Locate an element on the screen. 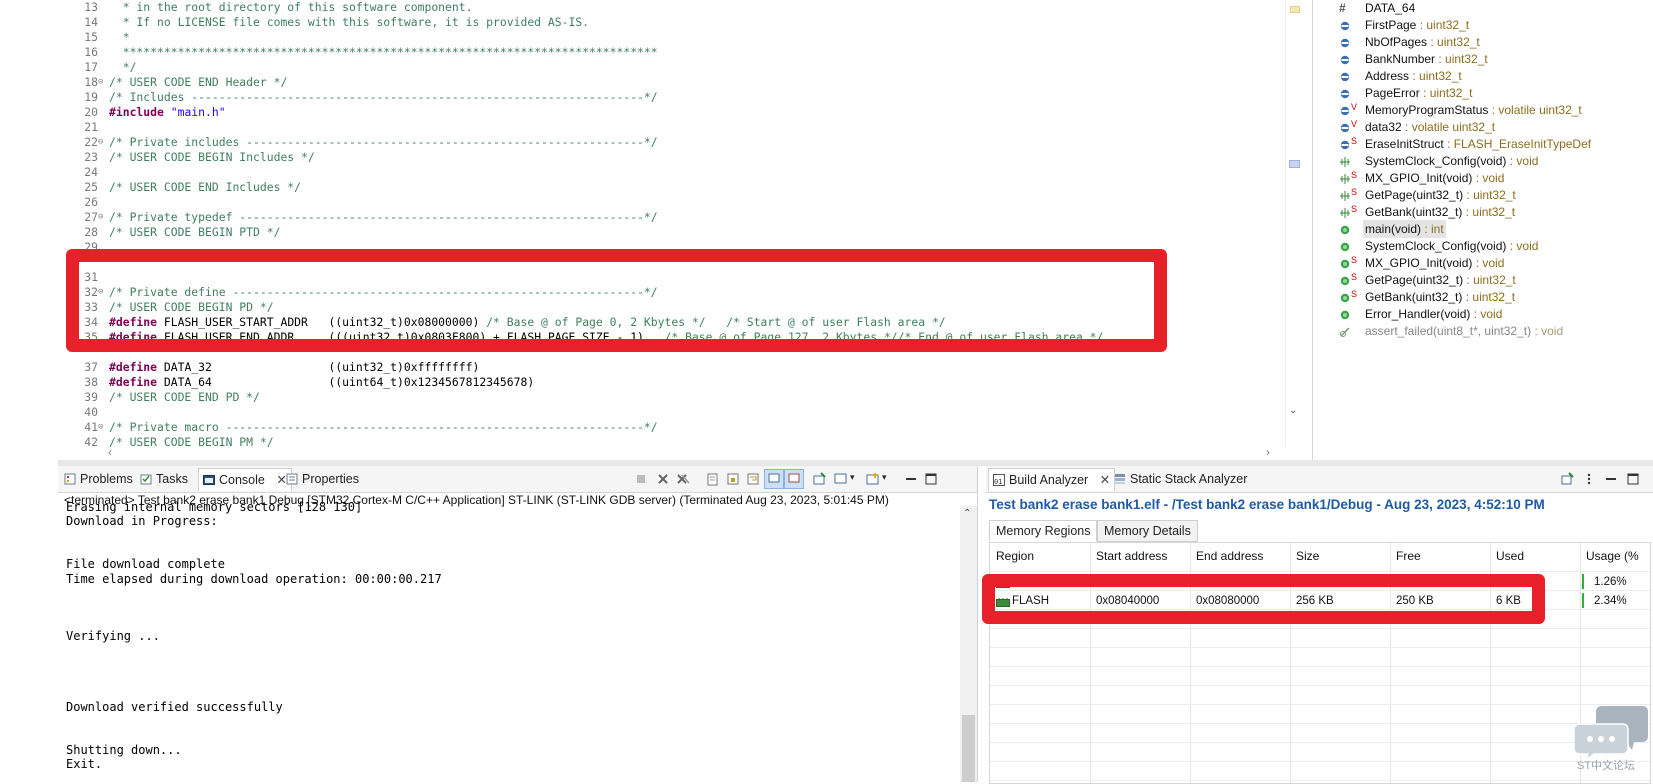 The image size is (1653, 784). remove-launch-icon is located at coordinates (663, 479).